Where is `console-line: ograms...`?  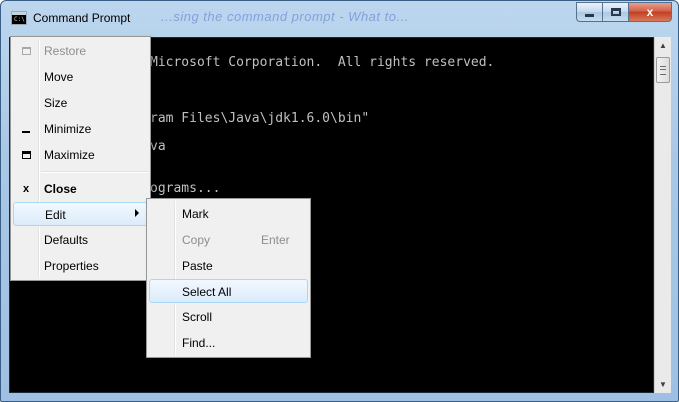
console-line: ograms... is located at coordinates (185, 188).